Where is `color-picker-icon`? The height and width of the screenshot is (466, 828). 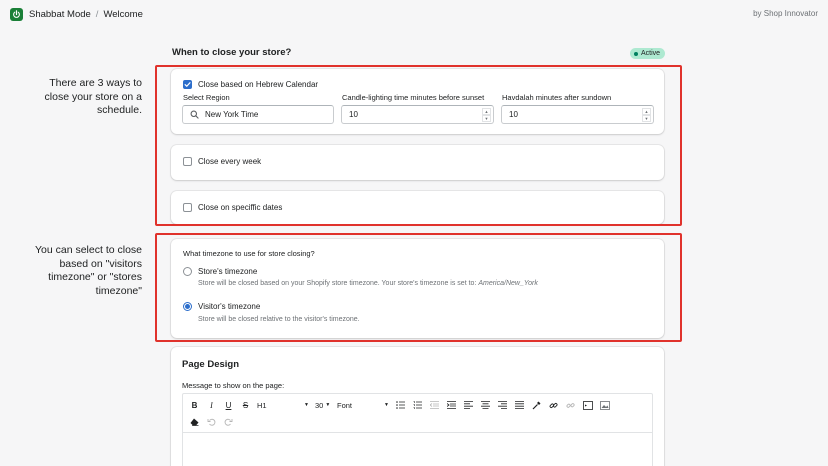 color-picker-icon is located at coordinates (536, 405).